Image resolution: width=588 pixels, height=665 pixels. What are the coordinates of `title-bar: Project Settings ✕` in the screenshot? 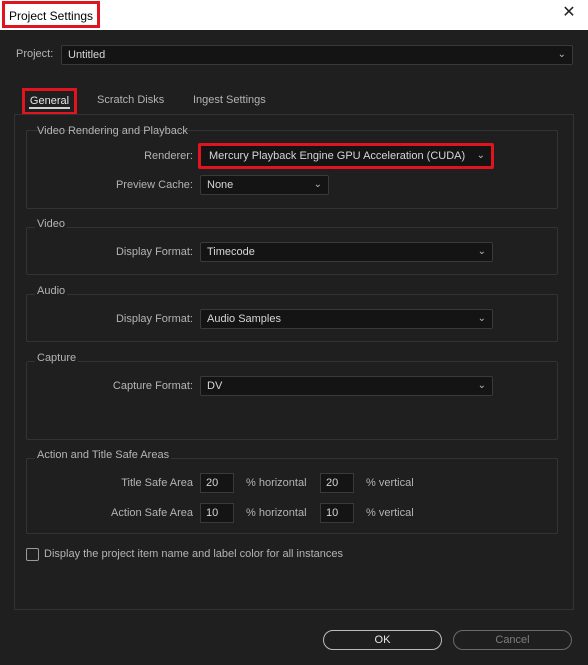 It's located at (294, 15).